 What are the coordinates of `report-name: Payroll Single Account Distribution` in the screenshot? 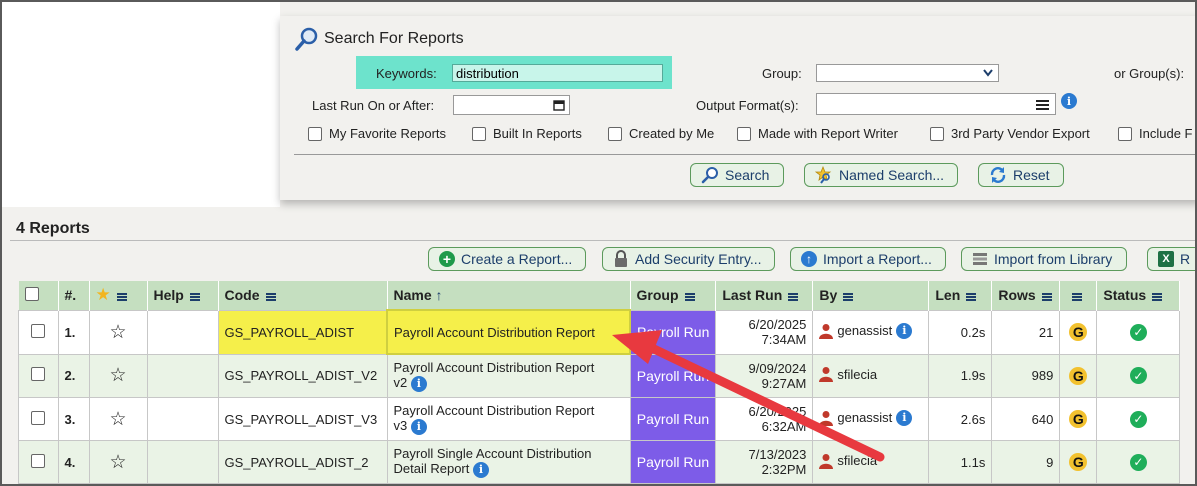 It's located at (509, 453).